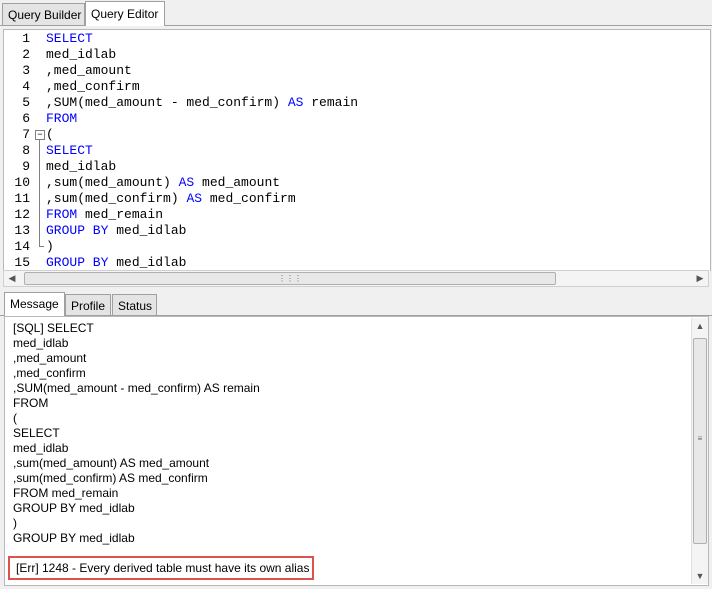 This screenshot has height=589, width=712. I want to click on sql-token: ), so click(50, 246).